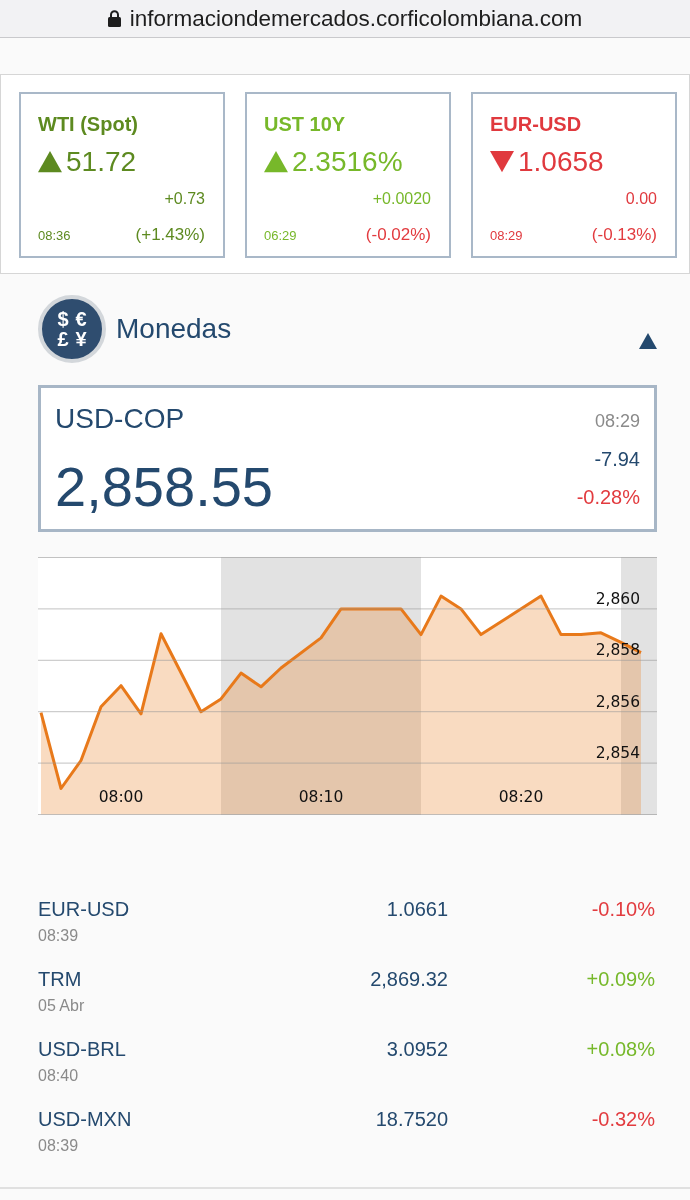 The width and height of the screenshot is (690, 1200). What do you see at coordinates (617, 598) in the screenshot?
I see `y-axis-label: 2,860` at bounding box center [617, 598].